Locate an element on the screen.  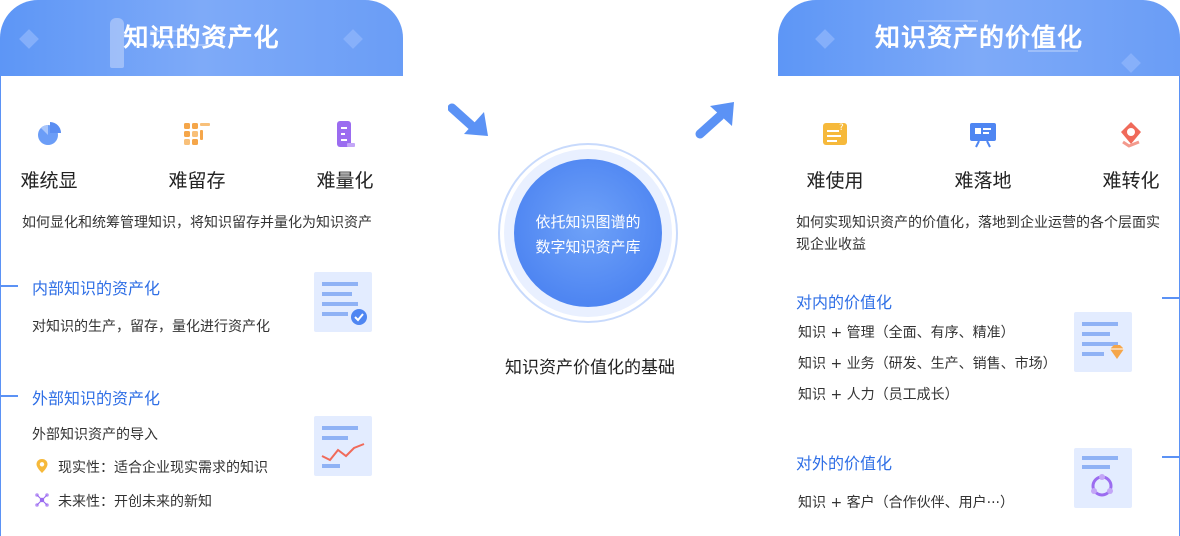
presentation-board-icon is located at coordinates (983, 135).